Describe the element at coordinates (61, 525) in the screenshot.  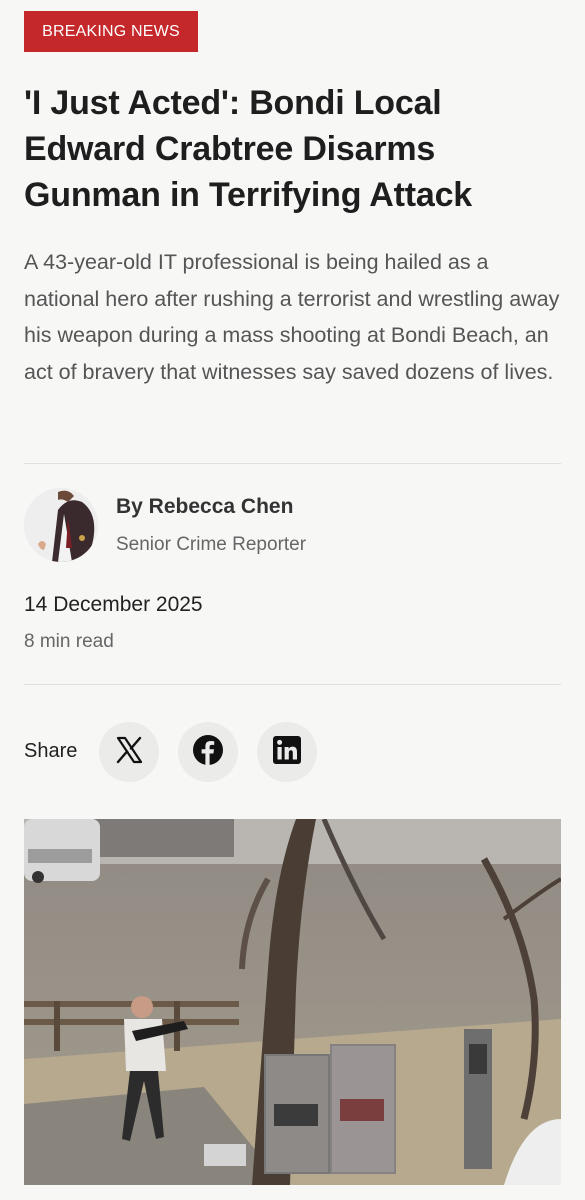
I see `author-avatar` at that location.